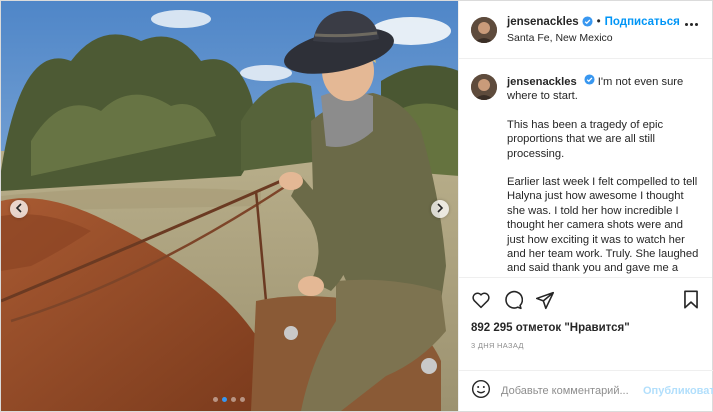  Describe the element at coordinates (481, 391) in the screenshot. I see `smiley-icon` at that location.